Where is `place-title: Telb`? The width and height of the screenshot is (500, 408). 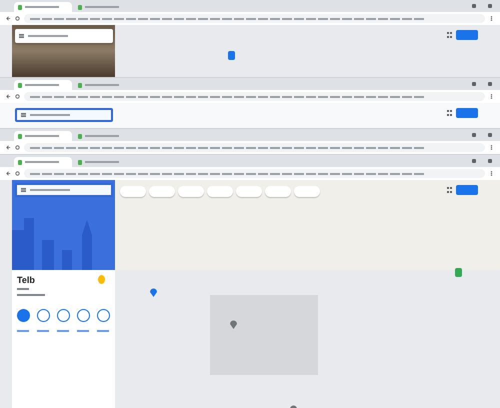
place-title: Telb is located at coordinates (26, 280).